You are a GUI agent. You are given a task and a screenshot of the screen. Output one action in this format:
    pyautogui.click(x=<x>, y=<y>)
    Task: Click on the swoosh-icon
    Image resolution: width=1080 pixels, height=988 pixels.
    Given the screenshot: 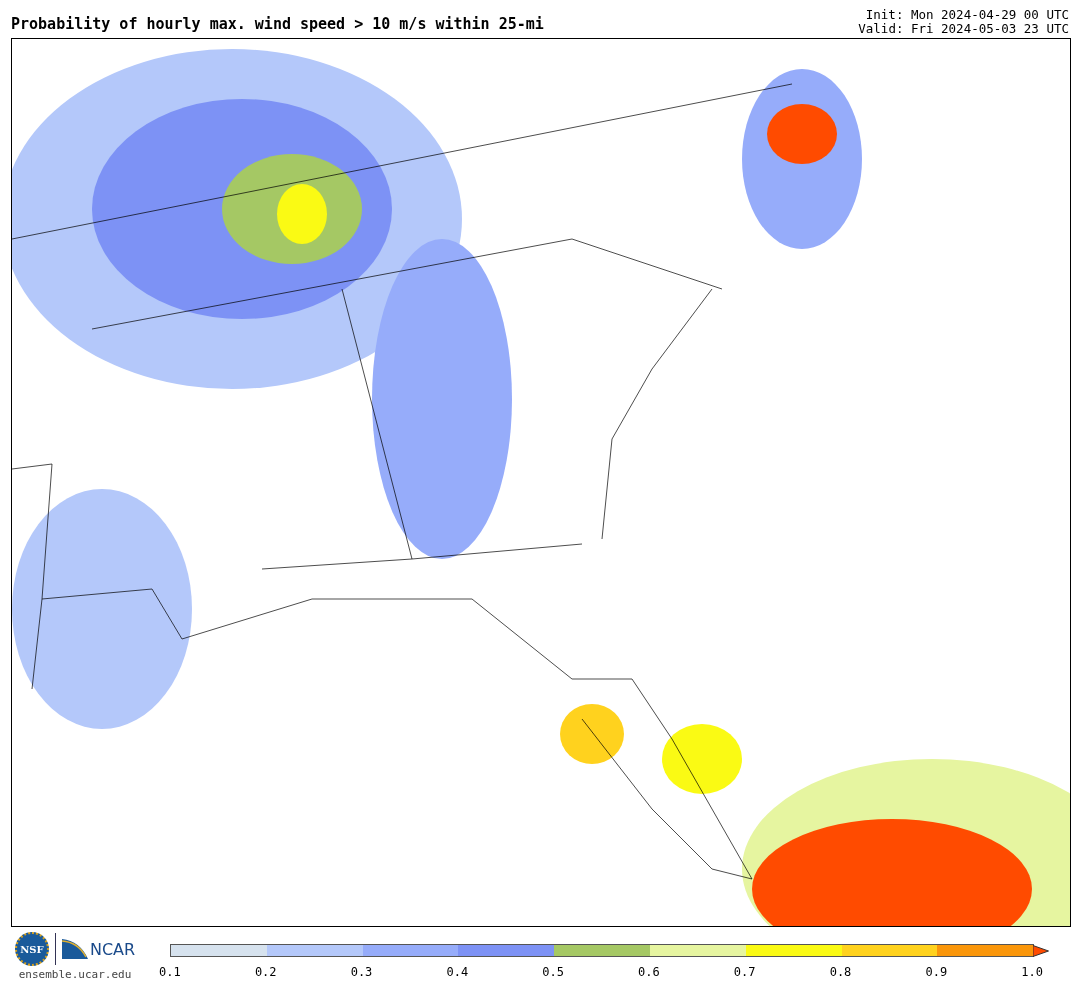 What is the action you would take?
    pyautogui.click(x=74, y=949)
    